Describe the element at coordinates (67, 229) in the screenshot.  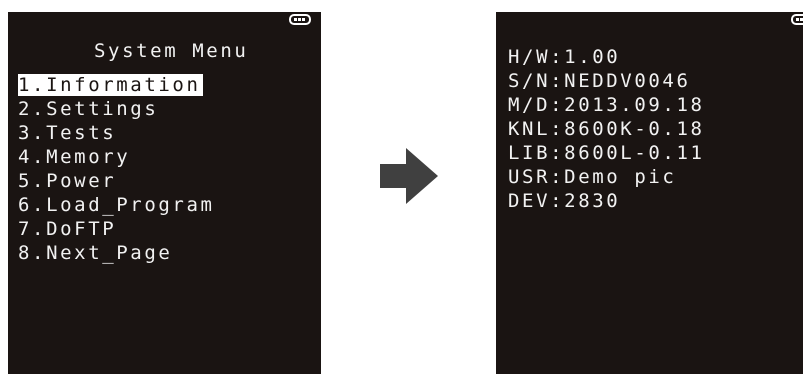
I see `menu-item-doftp: 7.DoFTP` at that location.